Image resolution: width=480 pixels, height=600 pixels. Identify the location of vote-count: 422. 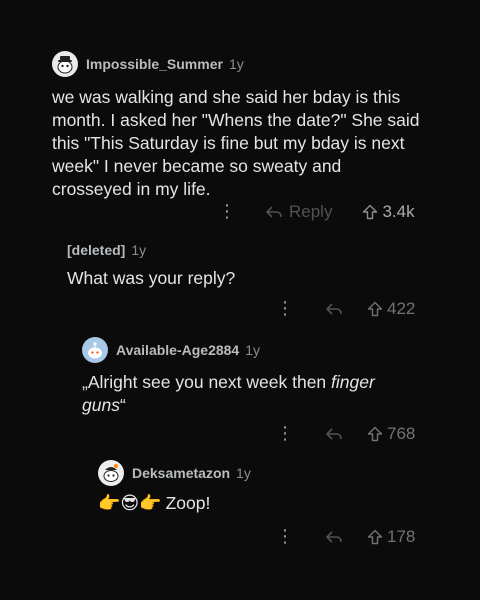
(401, 308).